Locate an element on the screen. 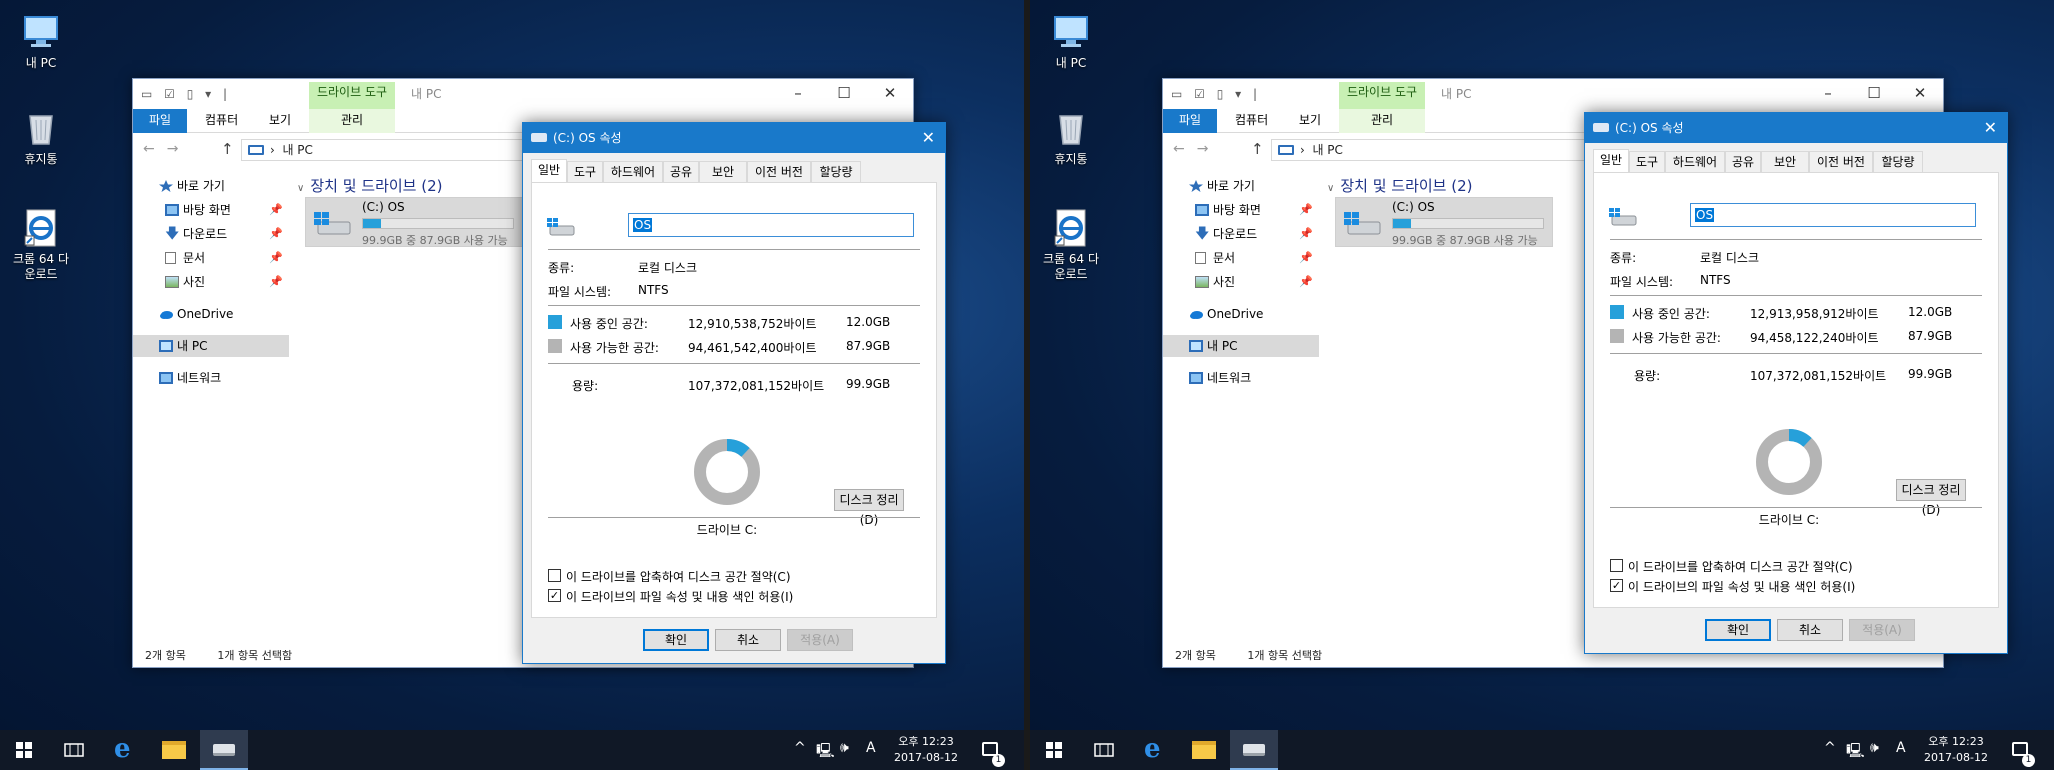  dialog-title-bar: (C:) OS 속성 ✕ is located at coordinates (734, 138).